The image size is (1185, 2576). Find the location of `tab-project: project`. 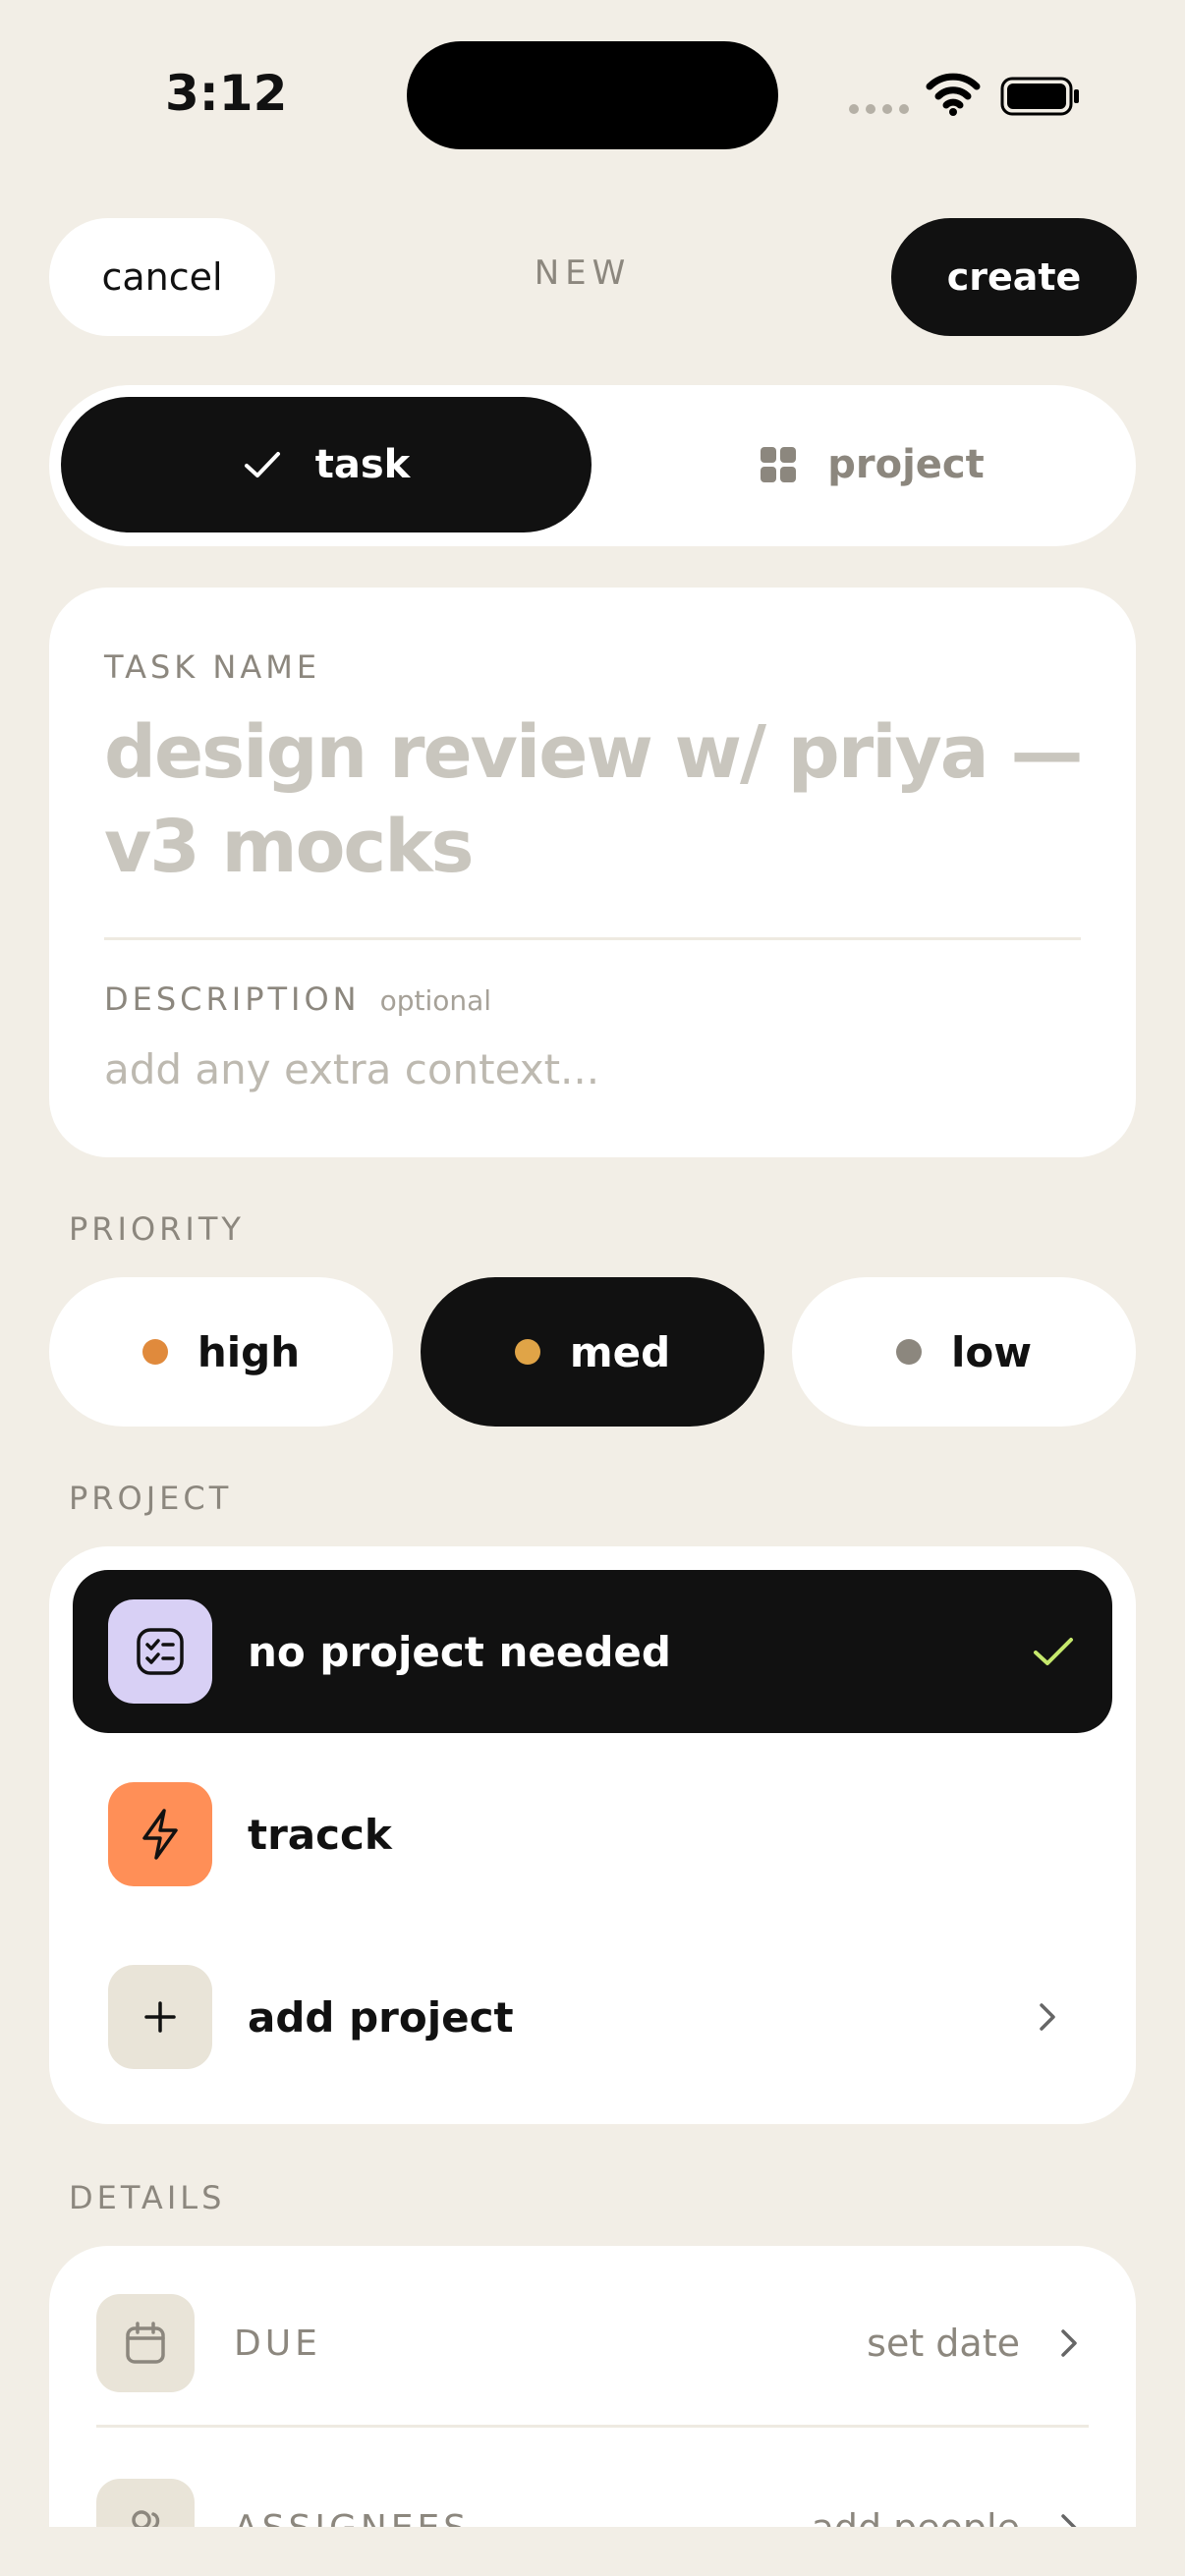

tab-project: project is located at coordinates (872, 464).